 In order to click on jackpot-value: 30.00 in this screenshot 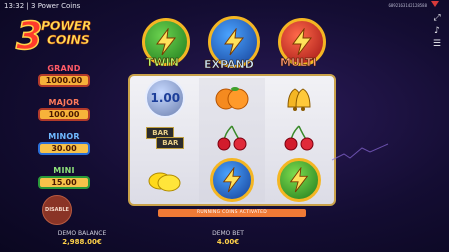, I will do `click(64, 148)`.